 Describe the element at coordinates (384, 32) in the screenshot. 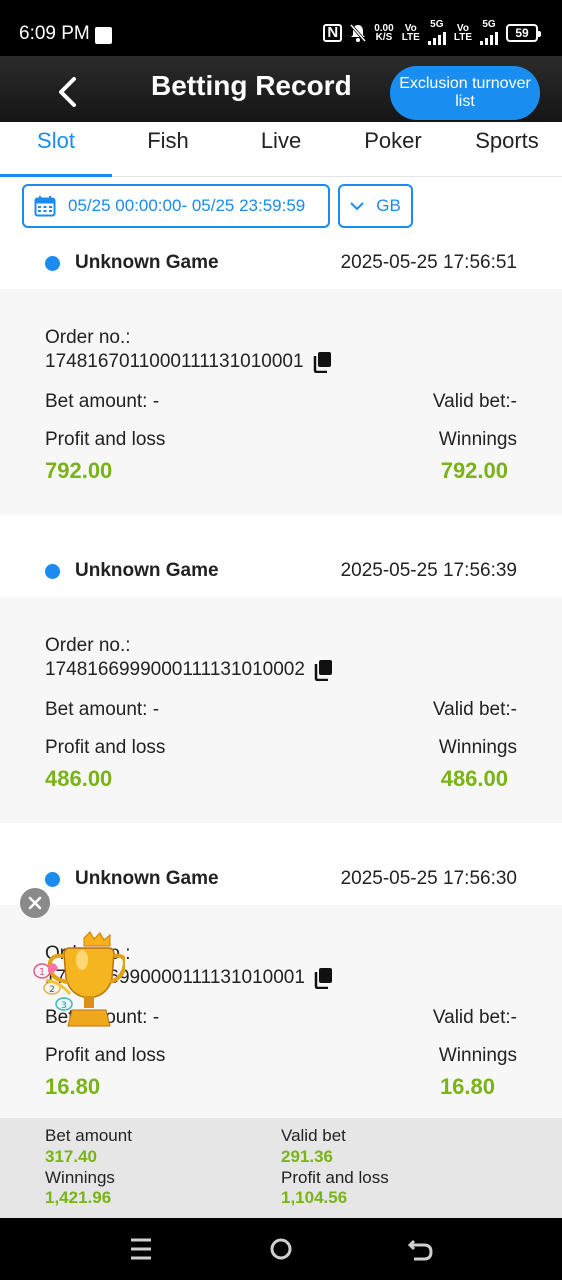

I see `net-speed: 0.00 K/S` at that location.